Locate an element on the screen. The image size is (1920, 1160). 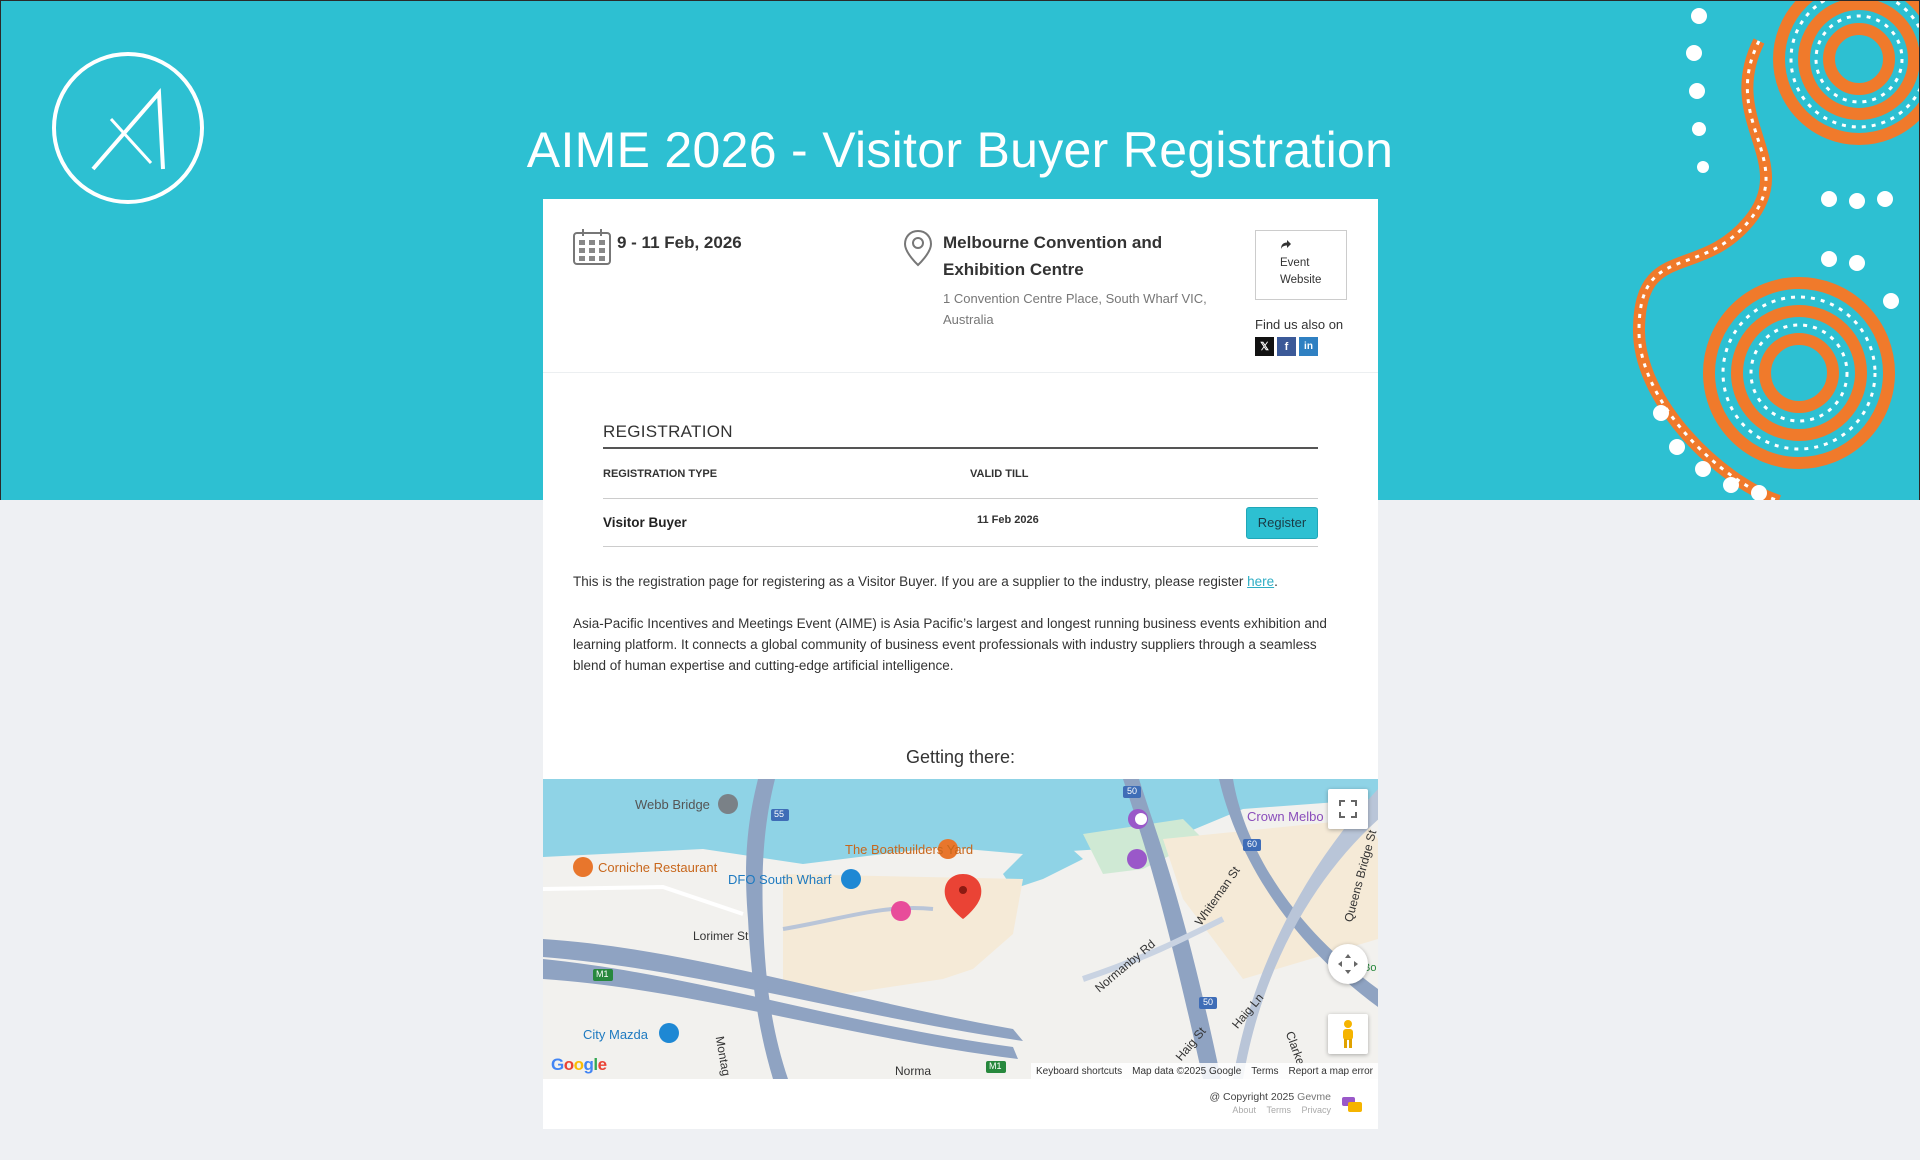
x-icon: 𝕏 is located at coordinates (1264, 346).